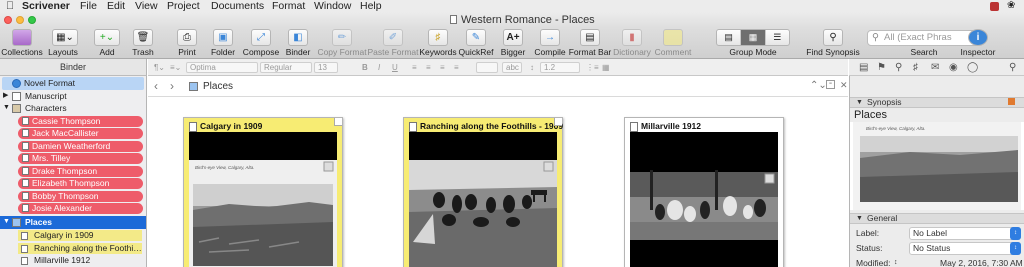 This screenshot has height=267, width=1024. What do you see at coordinates (487, 67) in the screenshot?
I see `text-color-select` at bounding box center [487, 67].